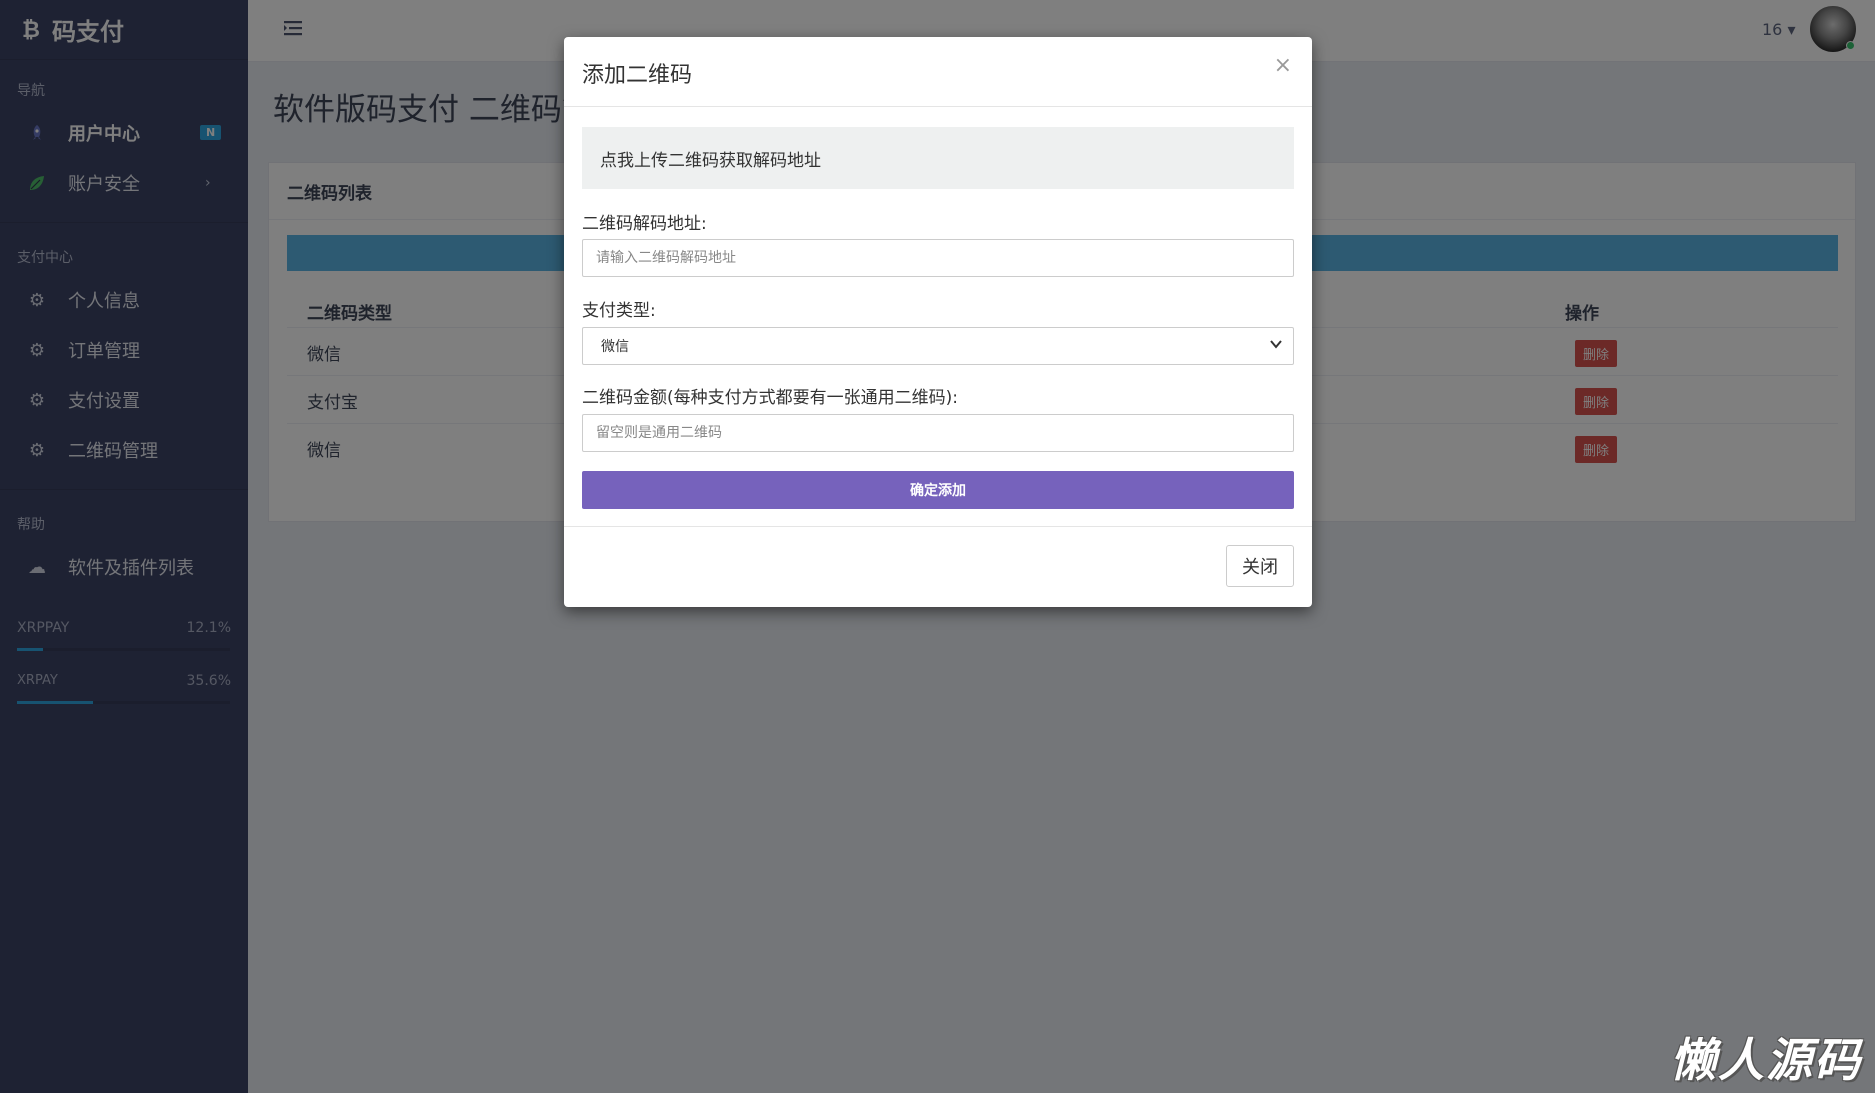 The image size is (1875, 1093). What do you see at coordinates (938, 433) in the screenshot?
I see `amount-input` at bounding box center [938, 433].